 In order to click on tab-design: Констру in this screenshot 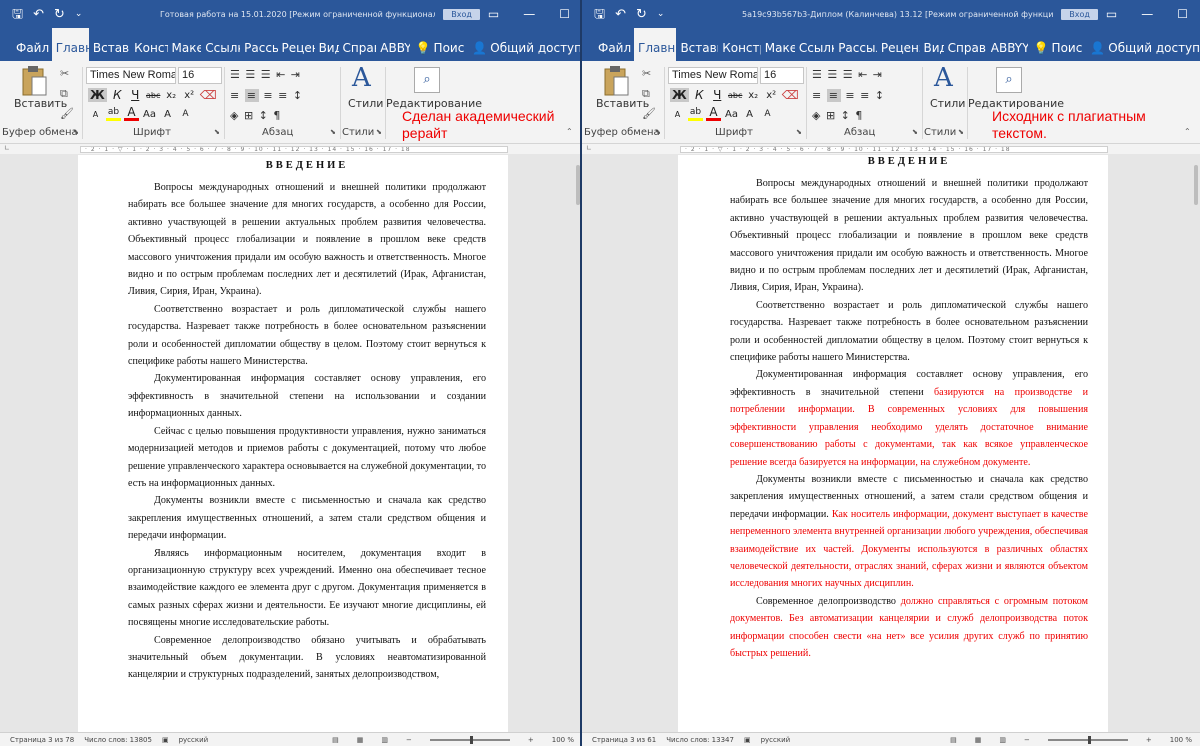, I will do `click(739, 51)`.